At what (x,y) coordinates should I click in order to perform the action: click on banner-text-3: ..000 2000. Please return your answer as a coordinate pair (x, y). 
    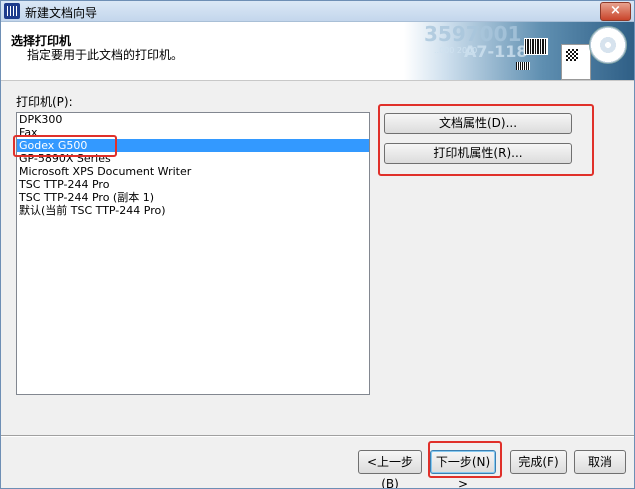
    Looking at the image, I should click on (456, 50).